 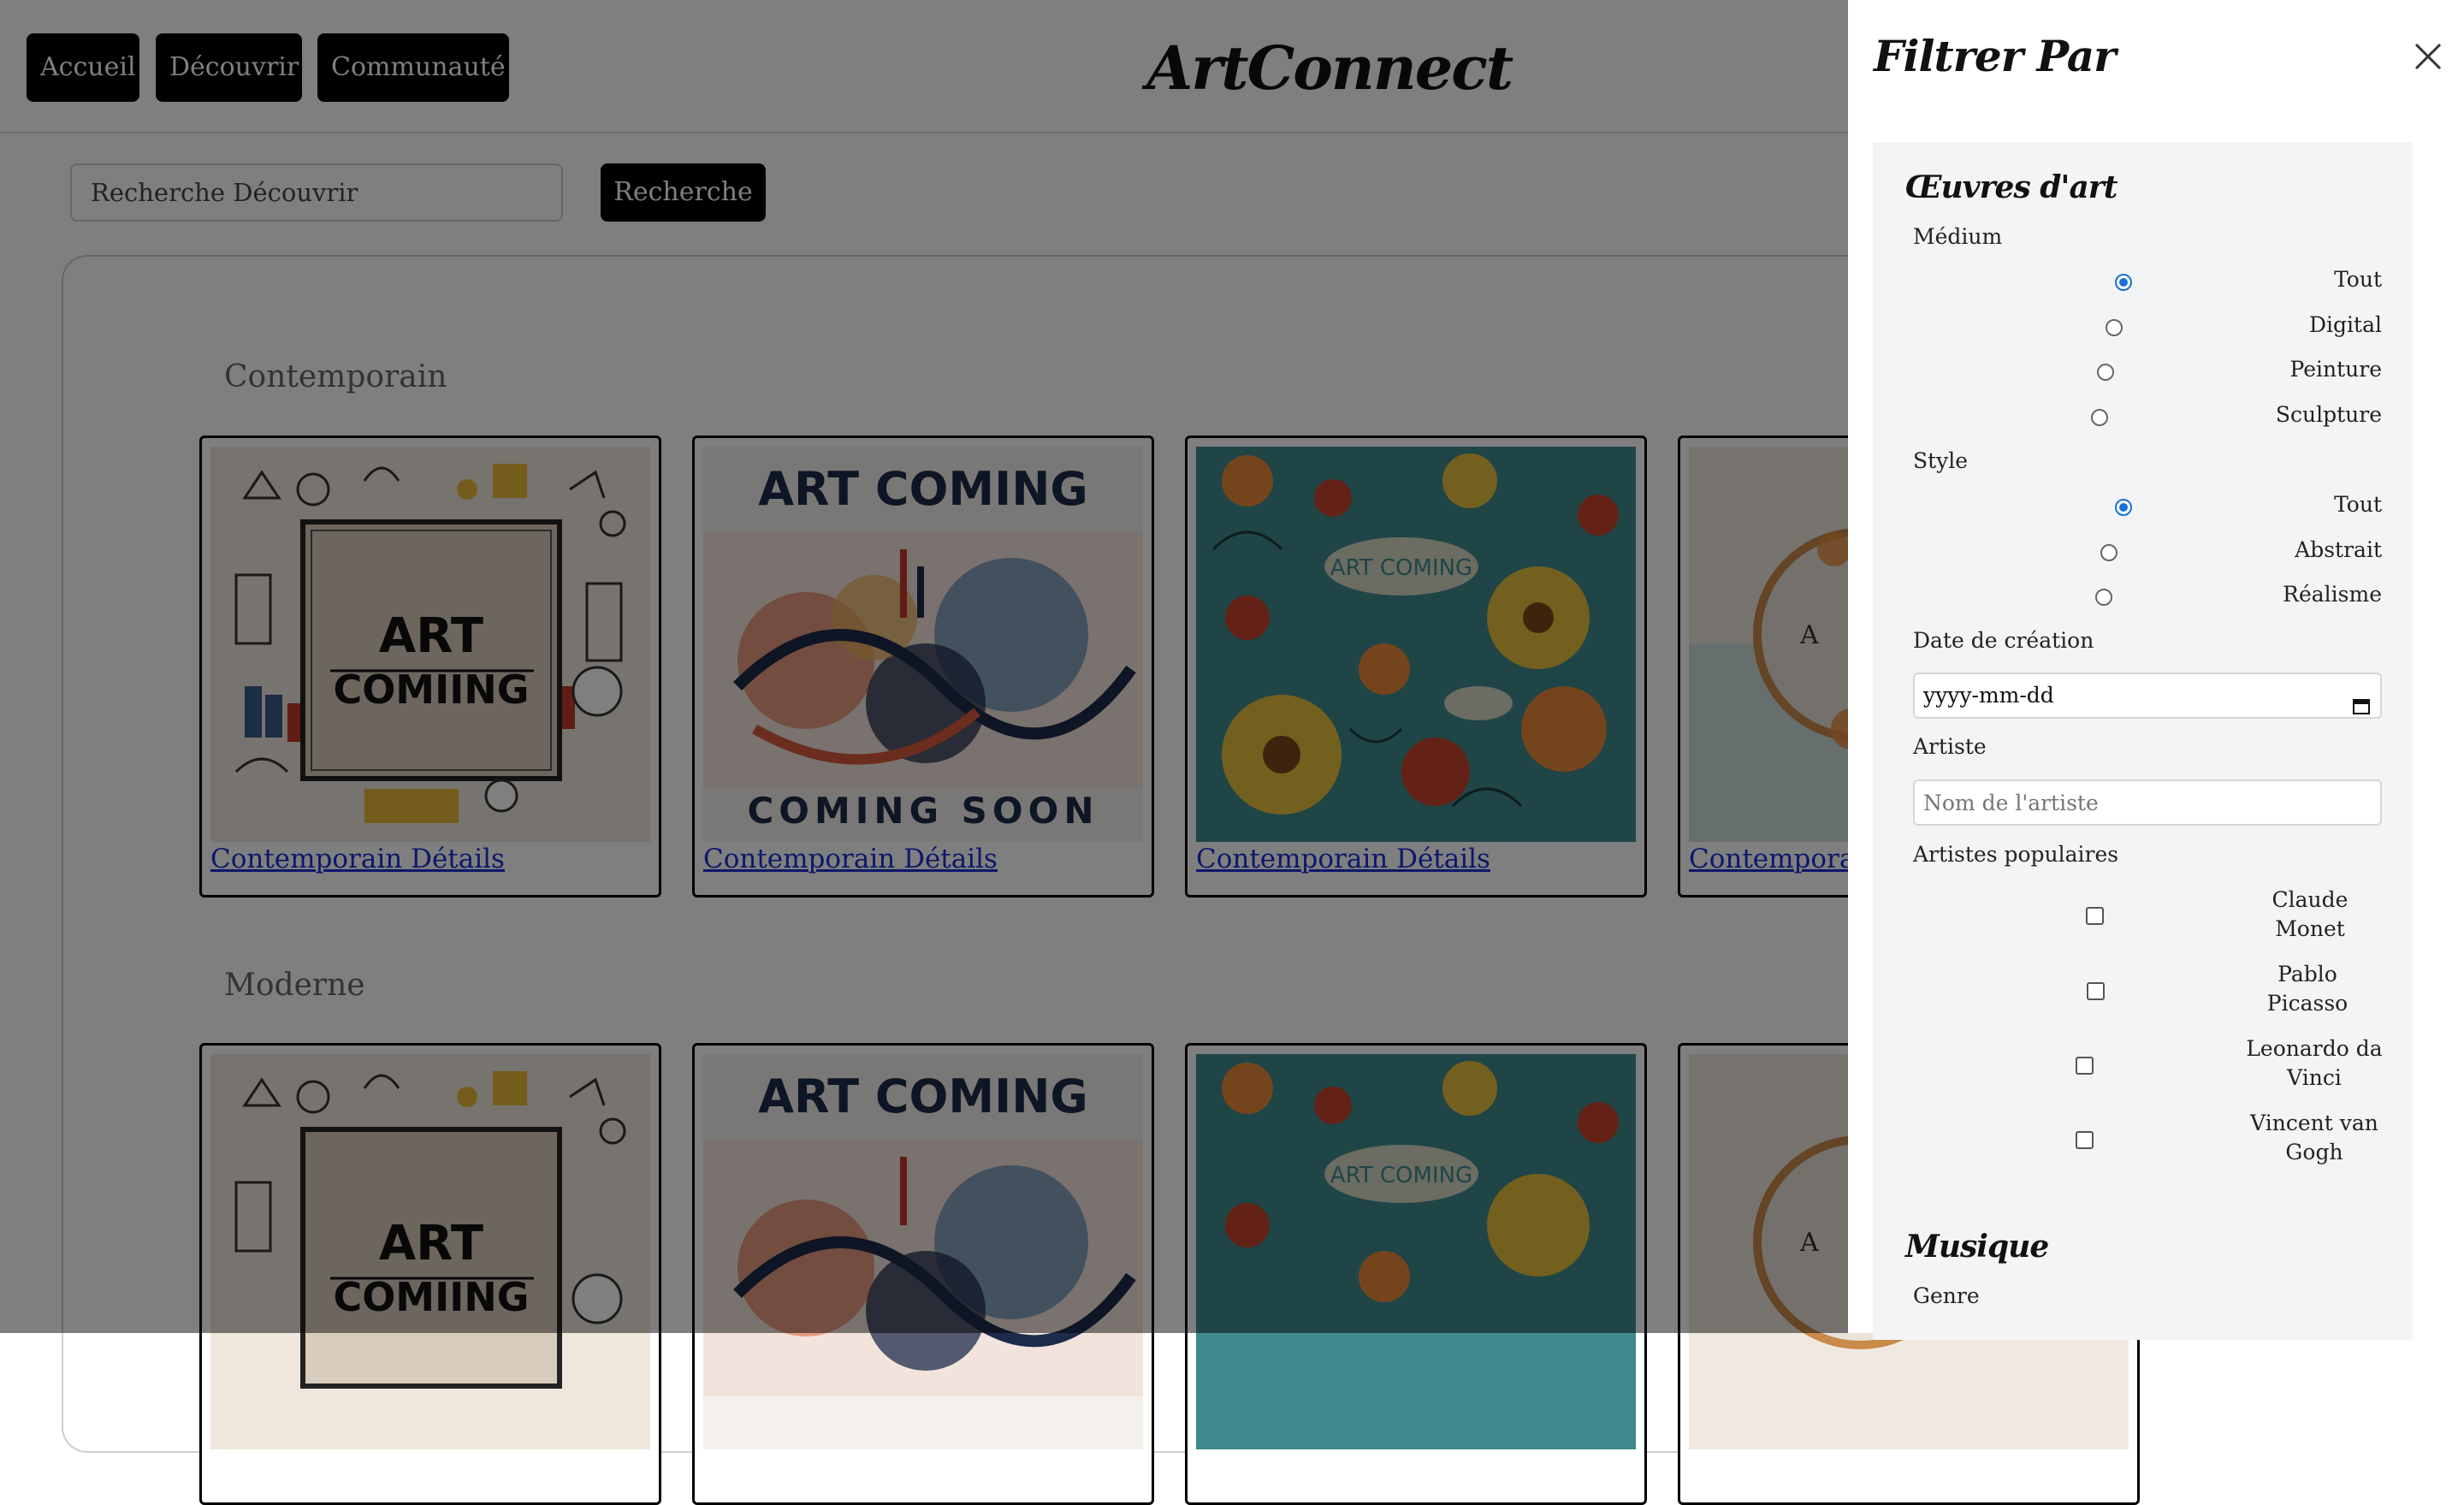 What do you see at coordinates (1995, 56) in the screenshot?
I see `filter-title: Filtrer Par` at bounding box center [1995, 56].